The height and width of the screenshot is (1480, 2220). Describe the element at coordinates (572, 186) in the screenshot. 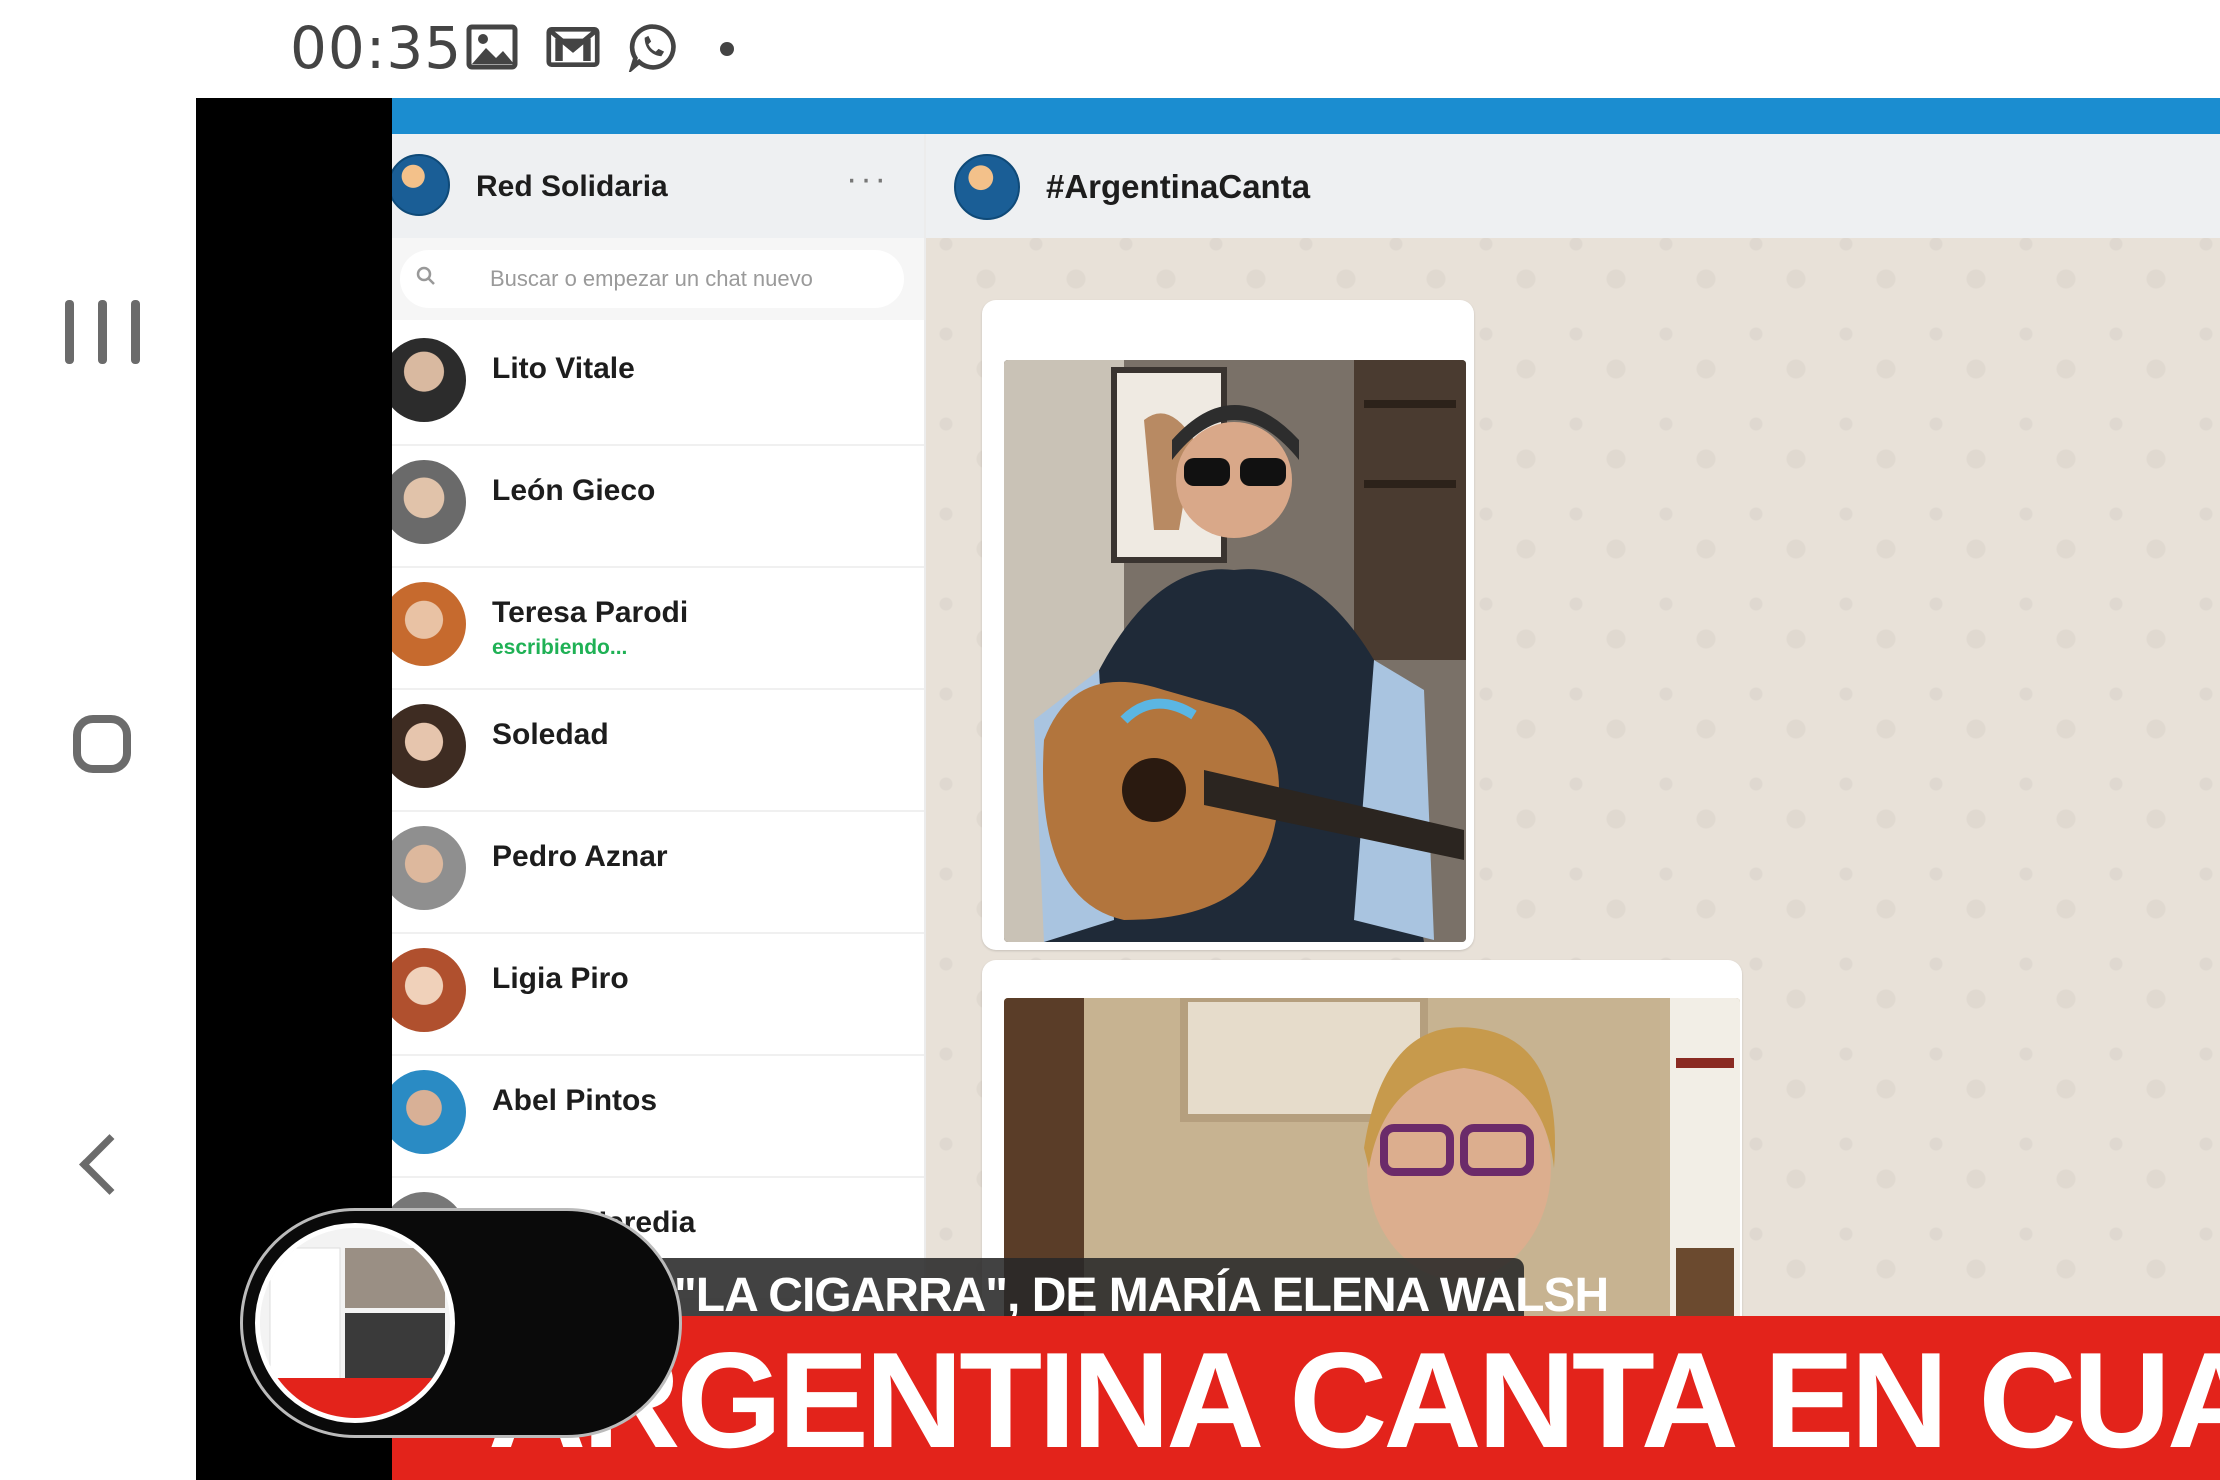

I see `group-name: Red Solidaria` at that location.